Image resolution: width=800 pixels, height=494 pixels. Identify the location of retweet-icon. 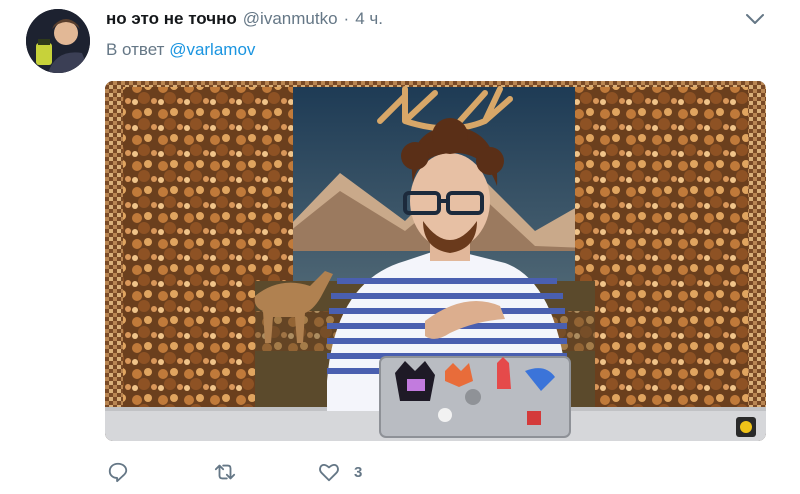
(225, 472).